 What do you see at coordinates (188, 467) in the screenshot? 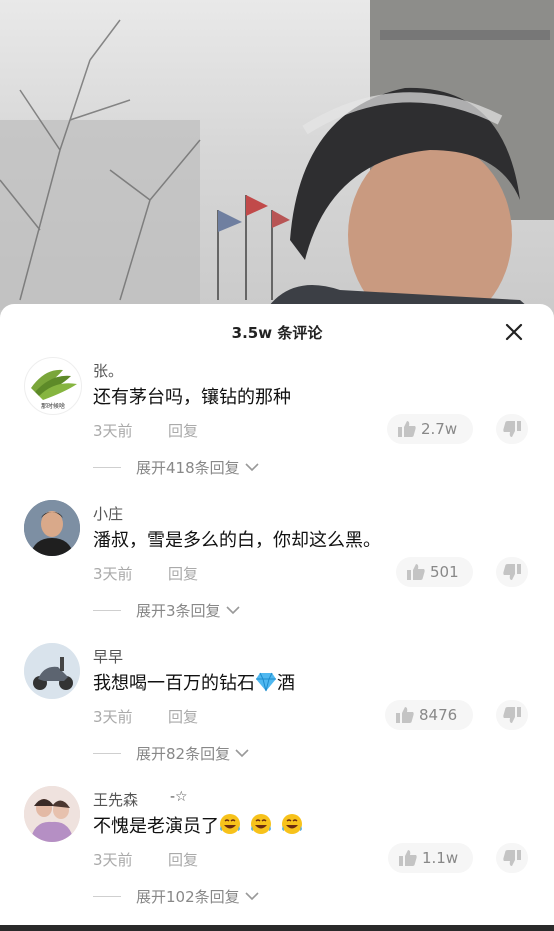
I see `expand-replies-label: 展开418条回复` at bounding box center [188, 467].